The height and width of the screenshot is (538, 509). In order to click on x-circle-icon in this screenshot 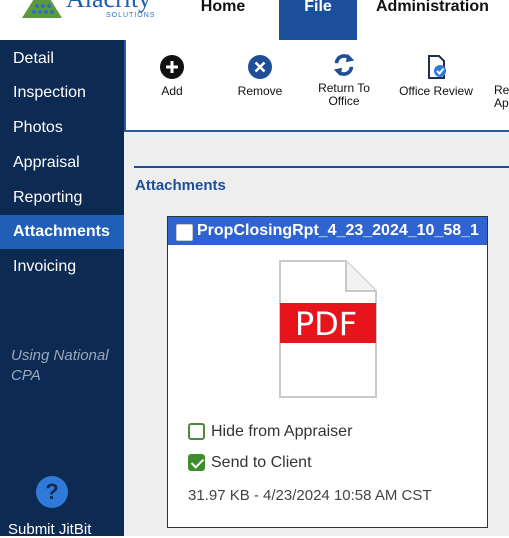, I will do `click(260, 67)`.